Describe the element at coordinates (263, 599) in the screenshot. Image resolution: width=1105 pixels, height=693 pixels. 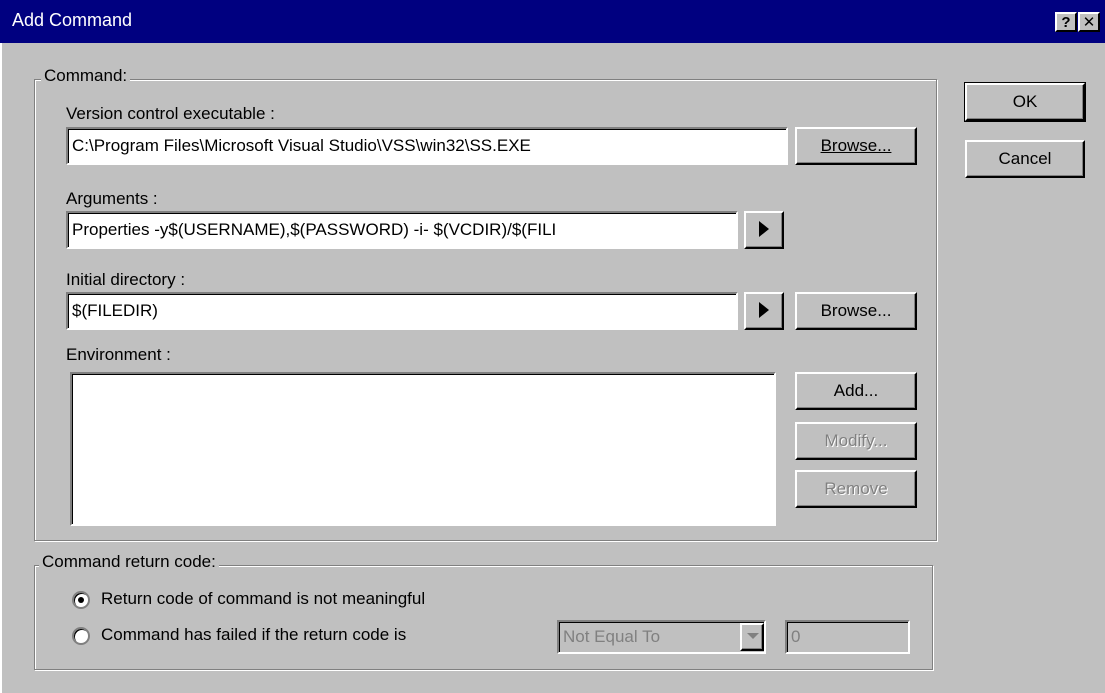
I see `return-not-meaningful-label: Return code of command is not meaningful` at that location.